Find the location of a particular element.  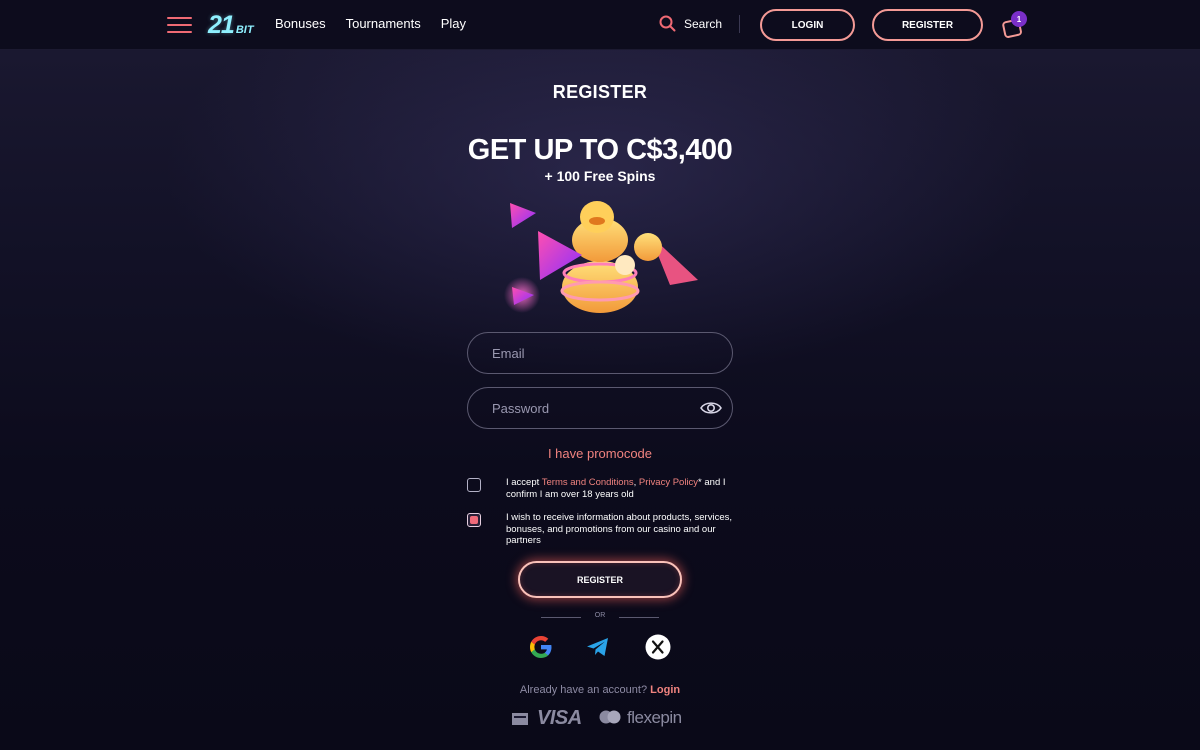

nav-play: Play is located at coordinates (453, 23).